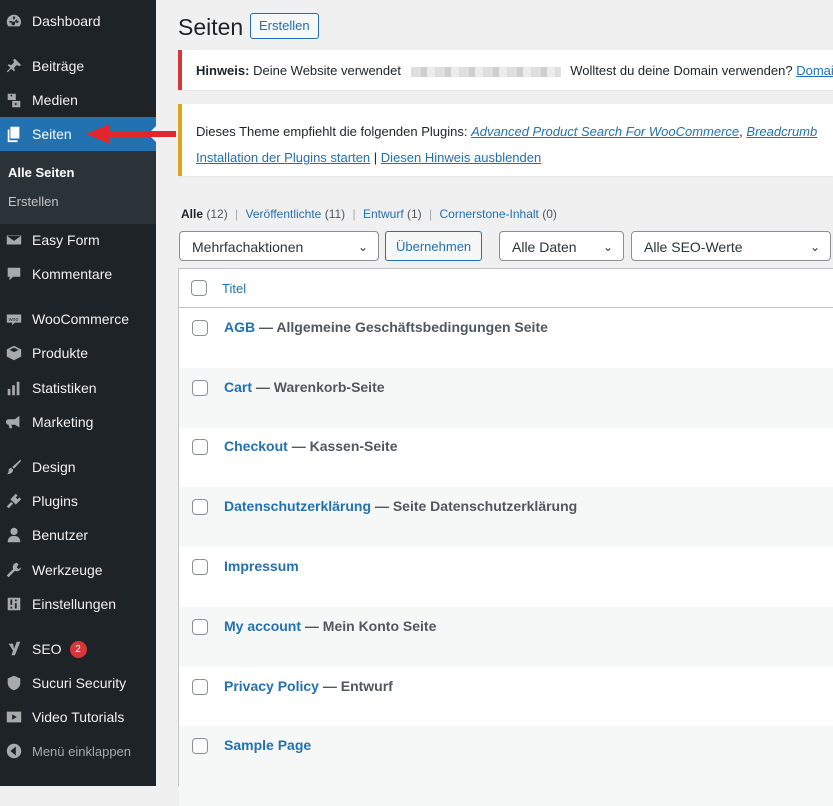 Image resolution: width=833 pixels, height=806 pixels. What do you see at coordinates (344, 446) in the screenshot?
I see `page-state: — Kassen-Seite` at bounding box center [344, 446].